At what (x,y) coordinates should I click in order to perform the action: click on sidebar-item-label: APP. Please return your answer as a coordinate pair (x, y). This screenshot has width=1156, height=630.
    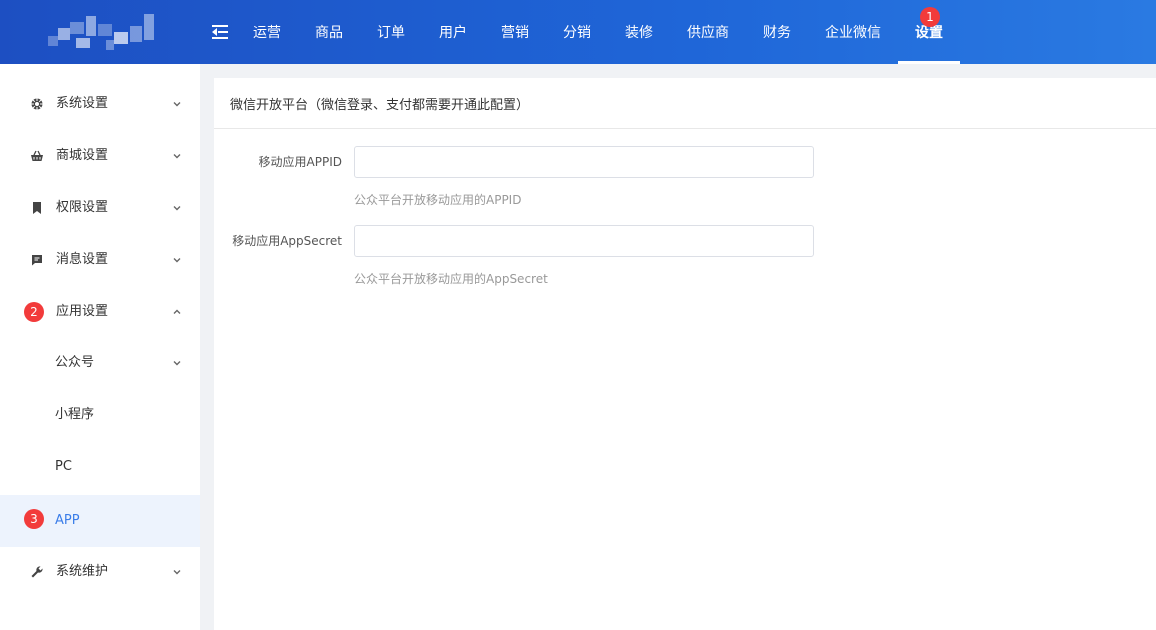
    Looking at the image, I should click on (67, 520).